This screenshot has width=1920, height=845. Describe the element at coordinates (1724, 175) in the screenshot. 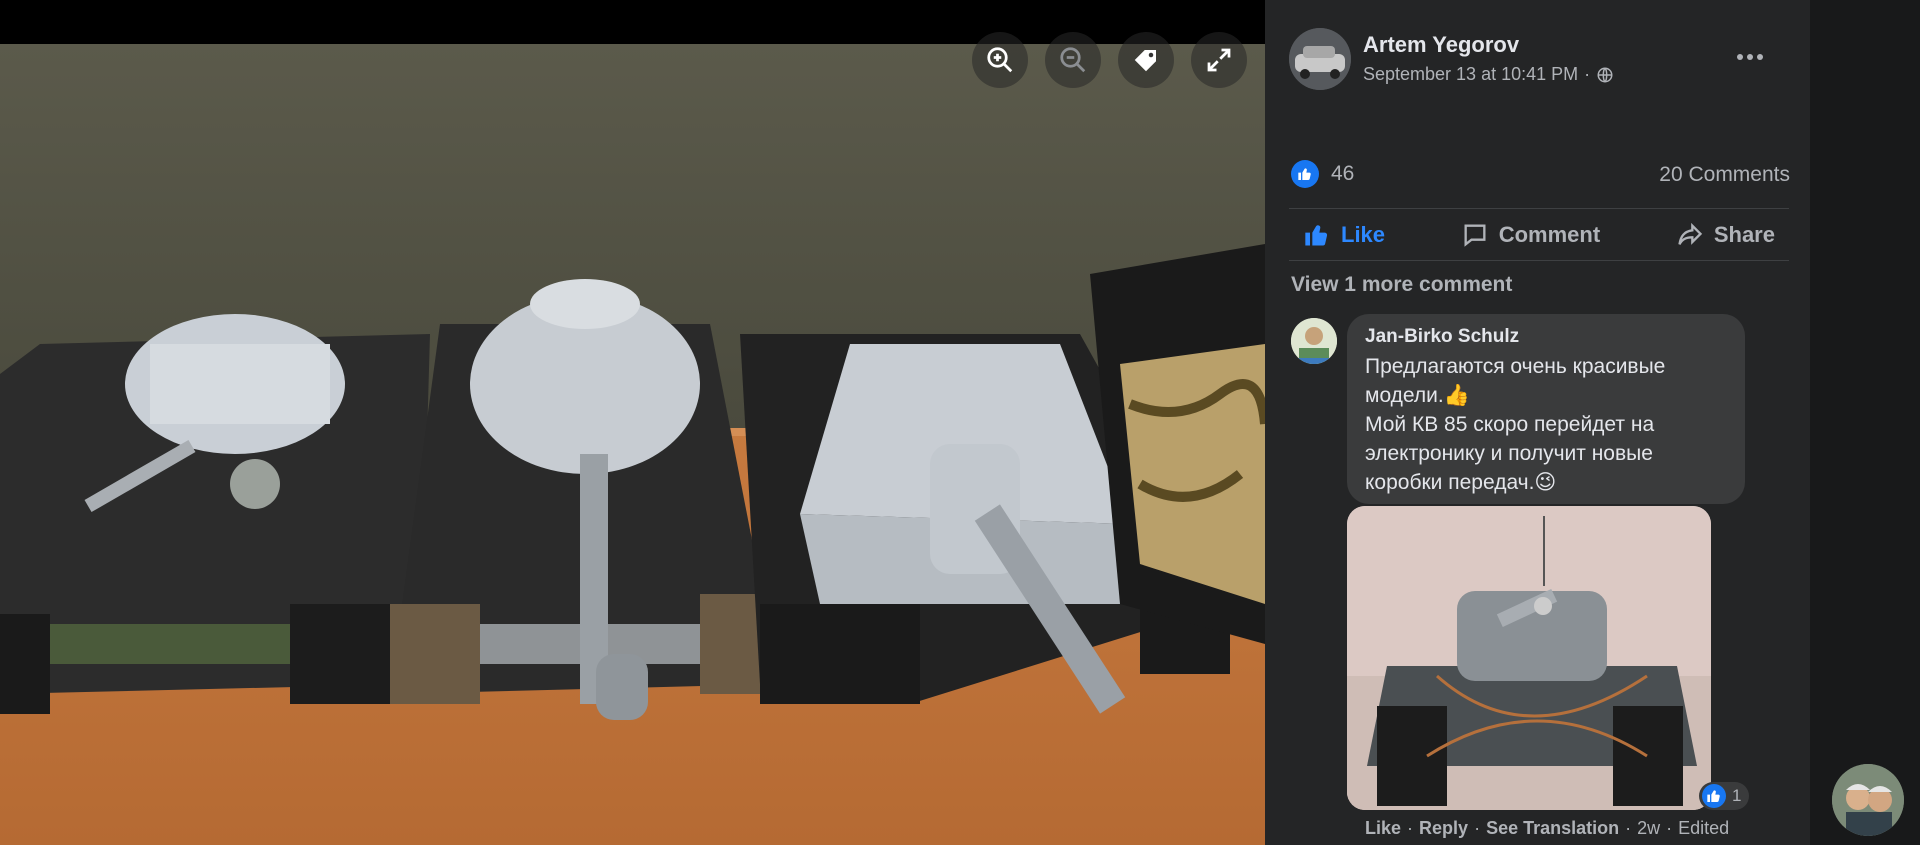

I see `comment-count: 20 Comments` at that location.